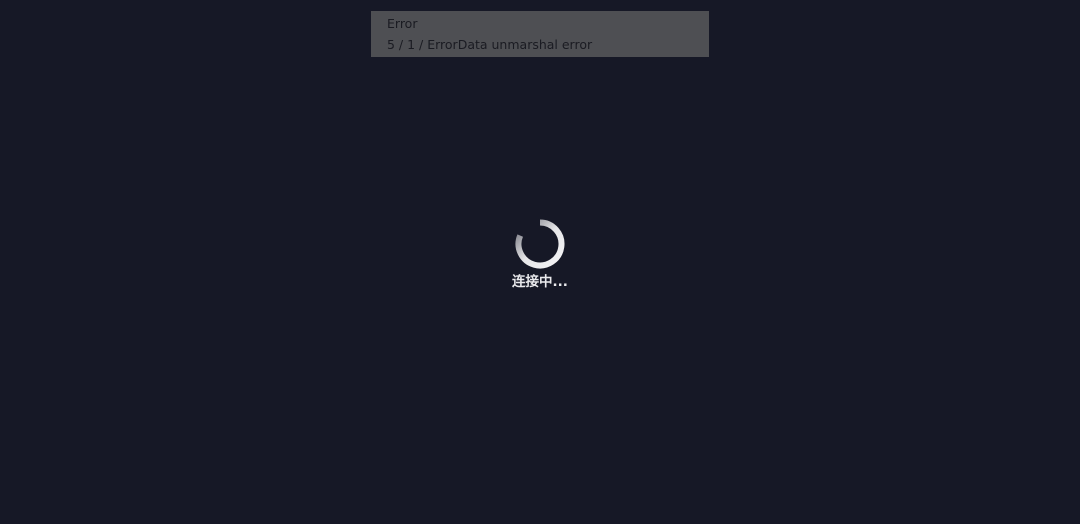  I want to click on error-banner: Error 5 / 1 / ErrorData unmarshal error, so click(540, 34).